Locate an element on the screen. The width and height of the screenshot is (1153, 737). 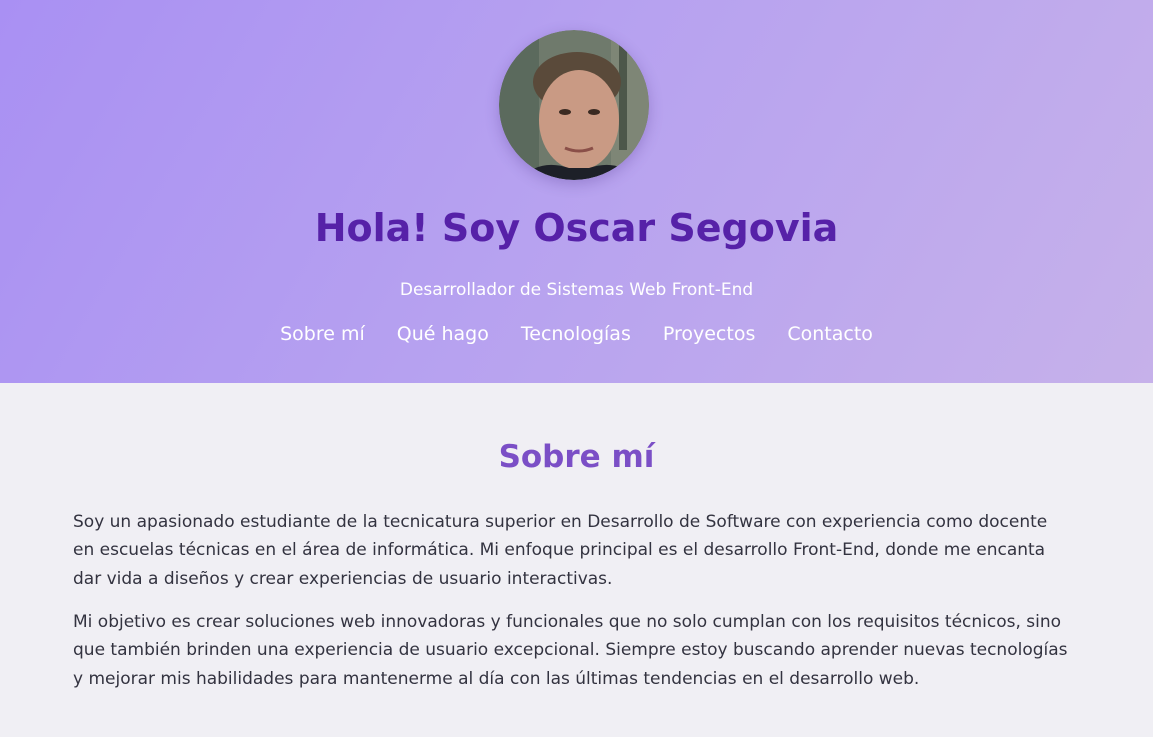
nav-link-que-hago: Qué hago is located at coordinates (443, 334).